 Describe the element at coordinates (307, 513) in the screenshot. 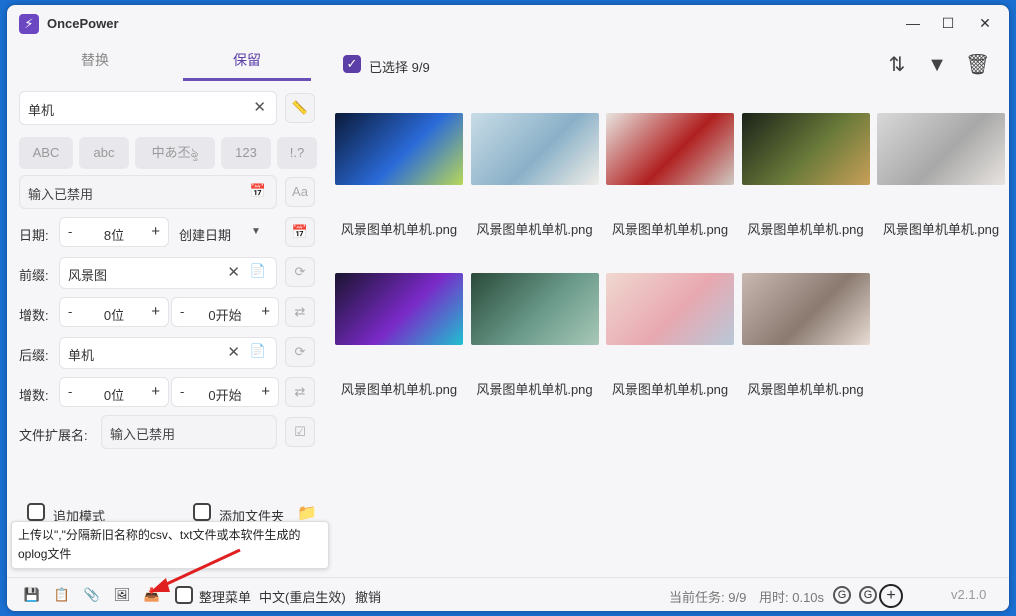

I see `folder-icon: 📁` at that location.